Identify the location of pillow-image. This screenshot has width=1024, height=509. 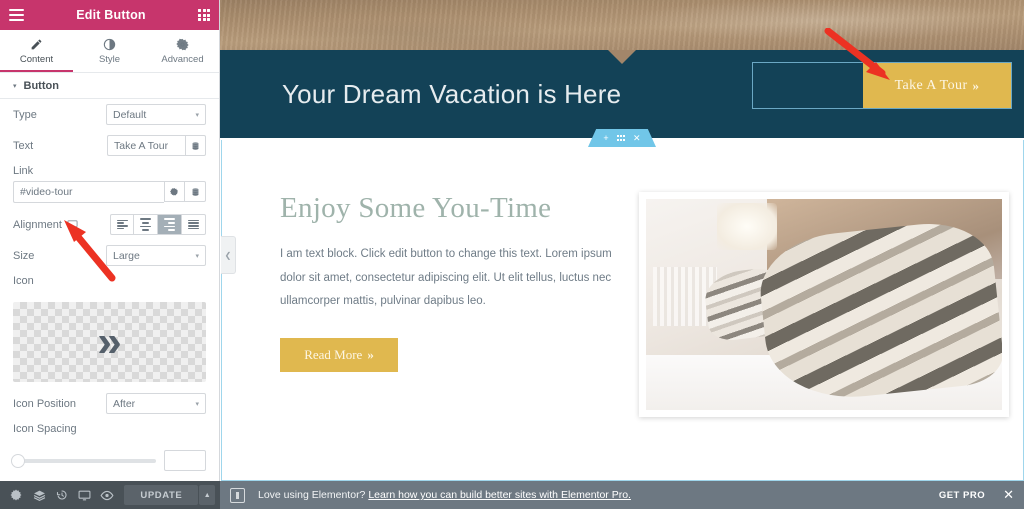
(823, 304).